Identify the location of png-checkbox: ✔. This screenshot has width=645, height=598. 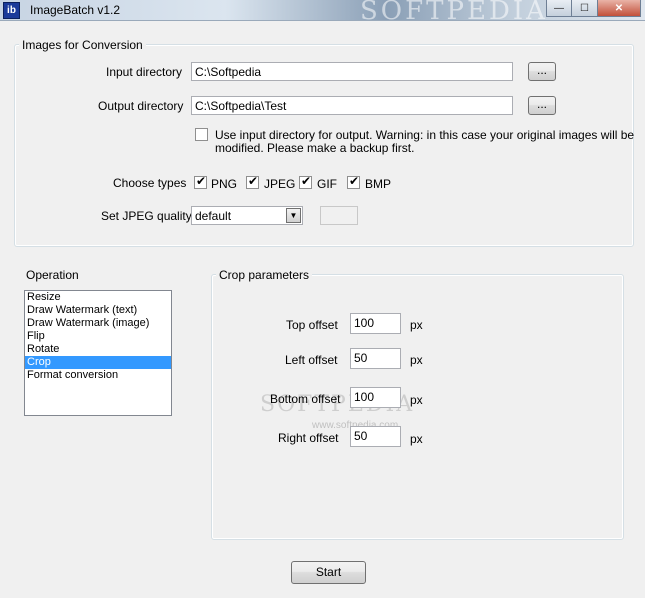
(200, 181).